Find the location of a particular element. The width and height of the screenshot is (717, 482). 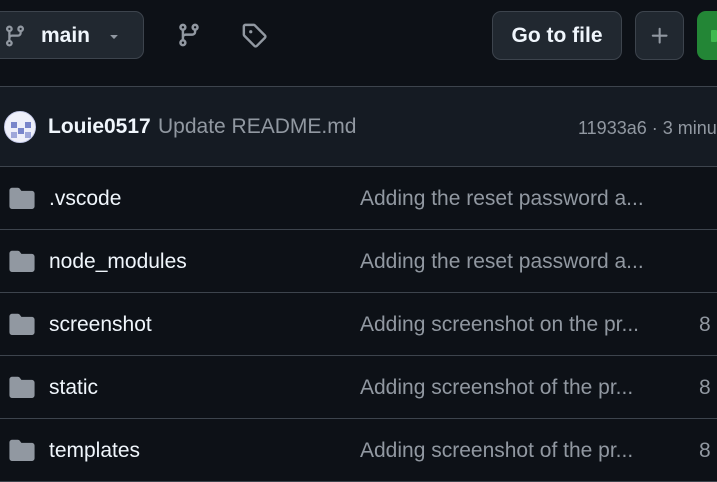

identicon-icon is located at coordinates (20, 127).